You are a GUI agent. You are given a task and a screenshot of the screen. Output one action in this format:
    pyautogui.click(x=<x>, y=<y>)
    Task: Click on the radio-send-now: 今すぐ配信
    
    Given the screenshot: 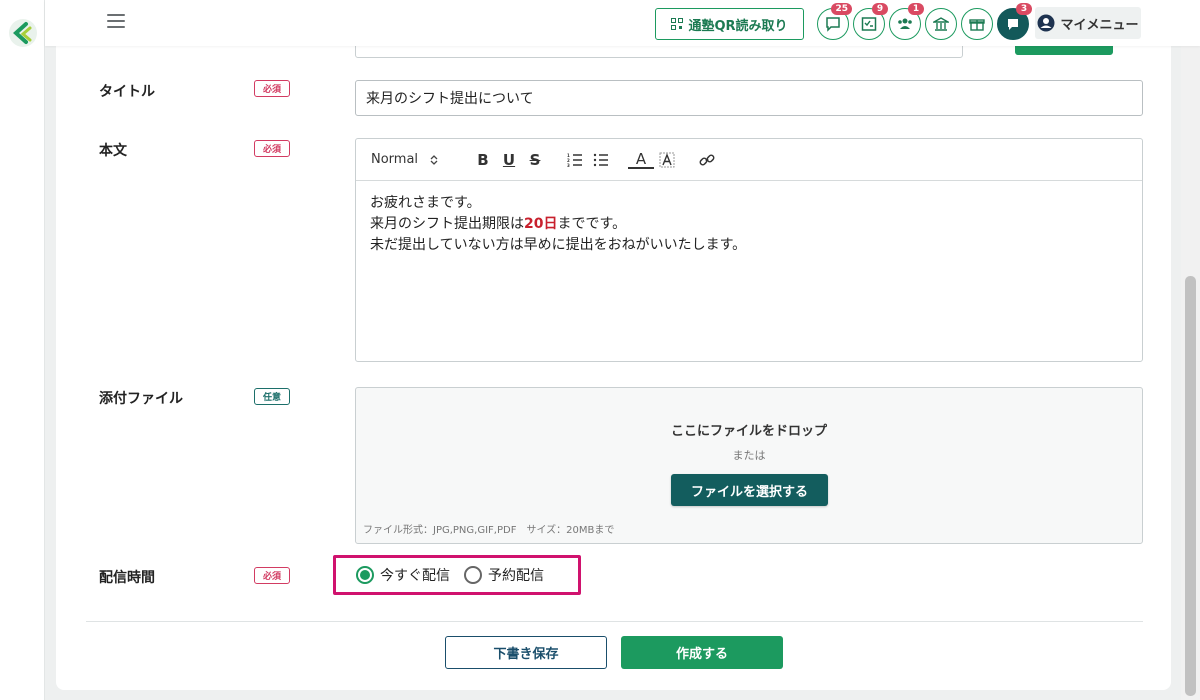 What is the action you would take?
    pyautogui.click(x=403, y=575)
    